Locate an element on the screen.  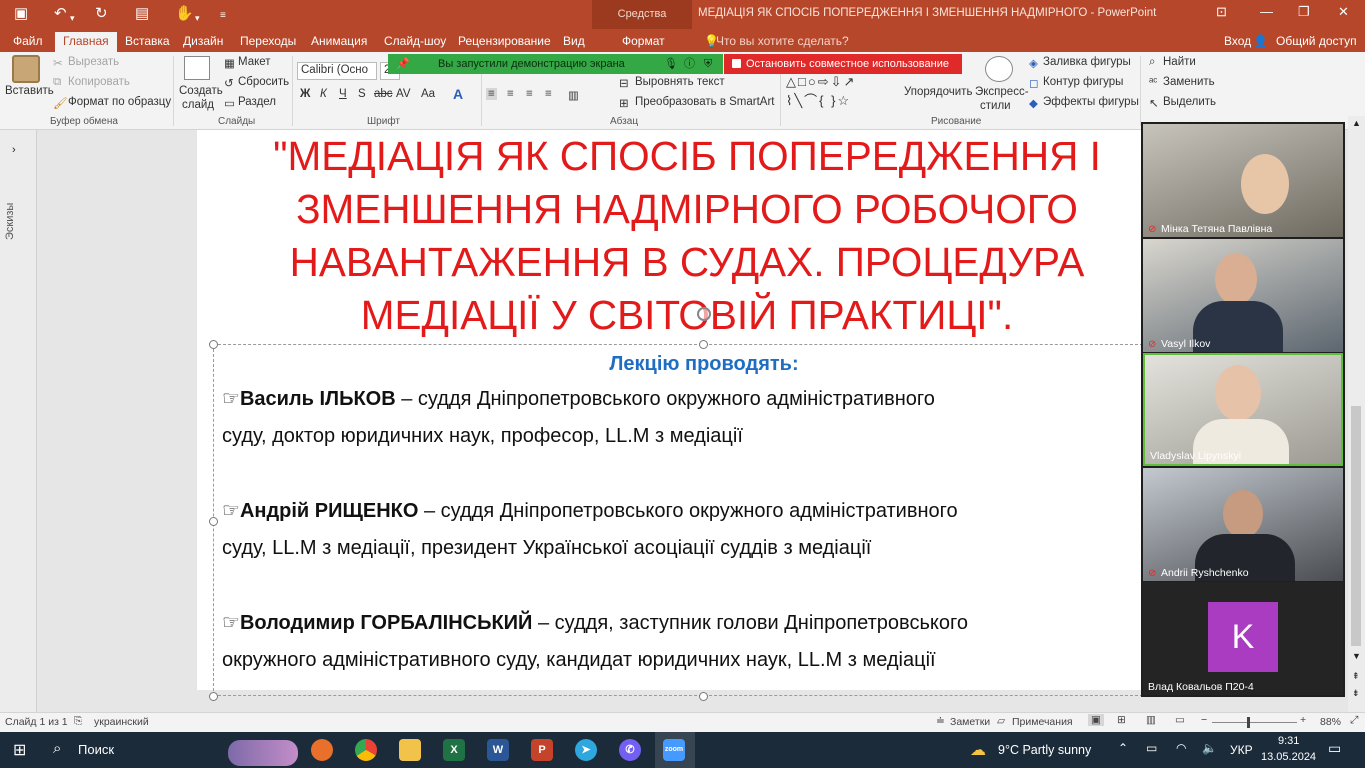
quick-styles-icon is located at coordinates (999, 69).